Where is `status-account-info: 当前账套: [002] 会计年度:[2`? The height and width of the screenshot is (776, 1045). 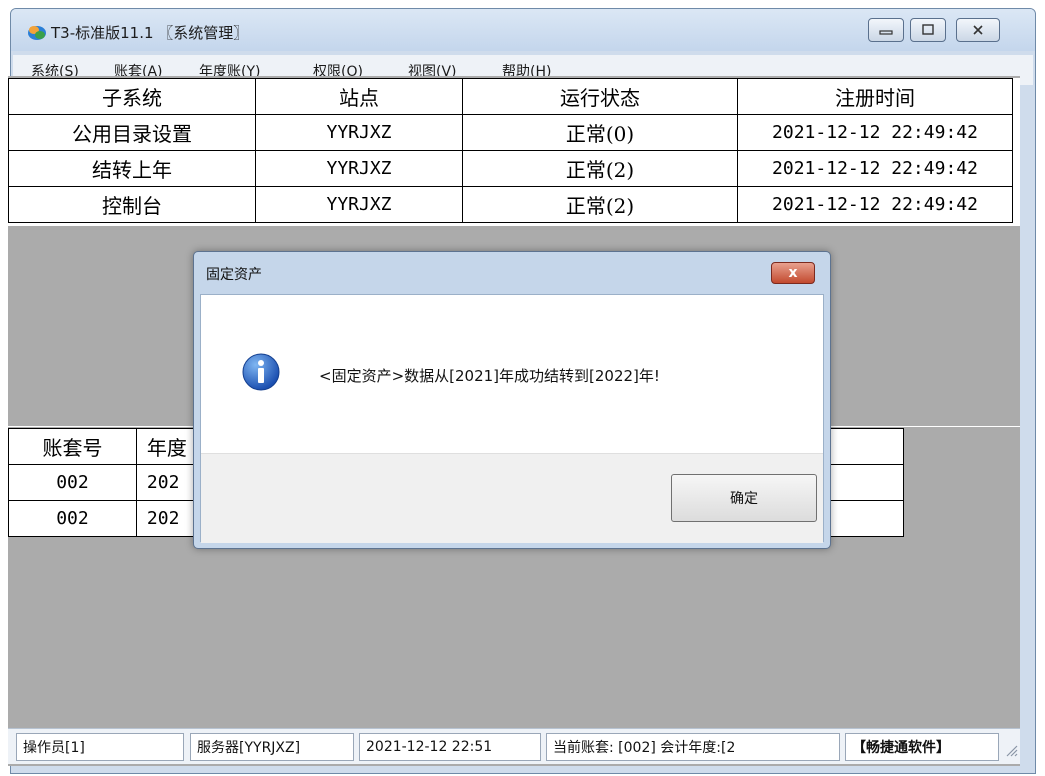 status-account-info: 当前账套: [002] 会计年度:[2 is located at coordinates (693, 747).